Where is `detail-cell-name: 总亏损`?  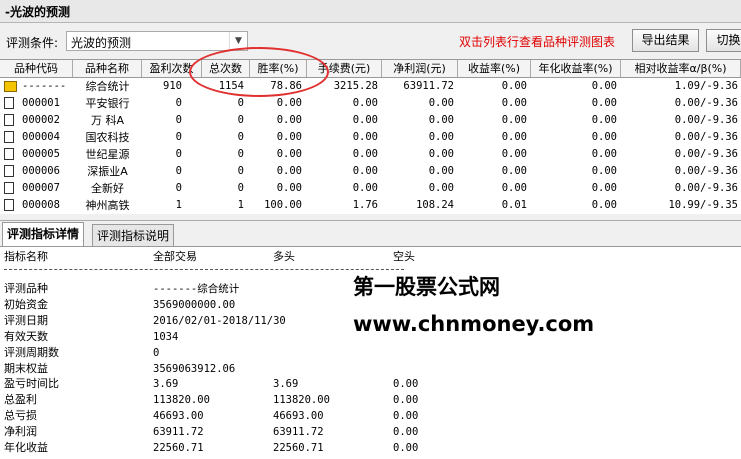 detail-cell-name: 总亏损 is located at coordinates (20, 416).